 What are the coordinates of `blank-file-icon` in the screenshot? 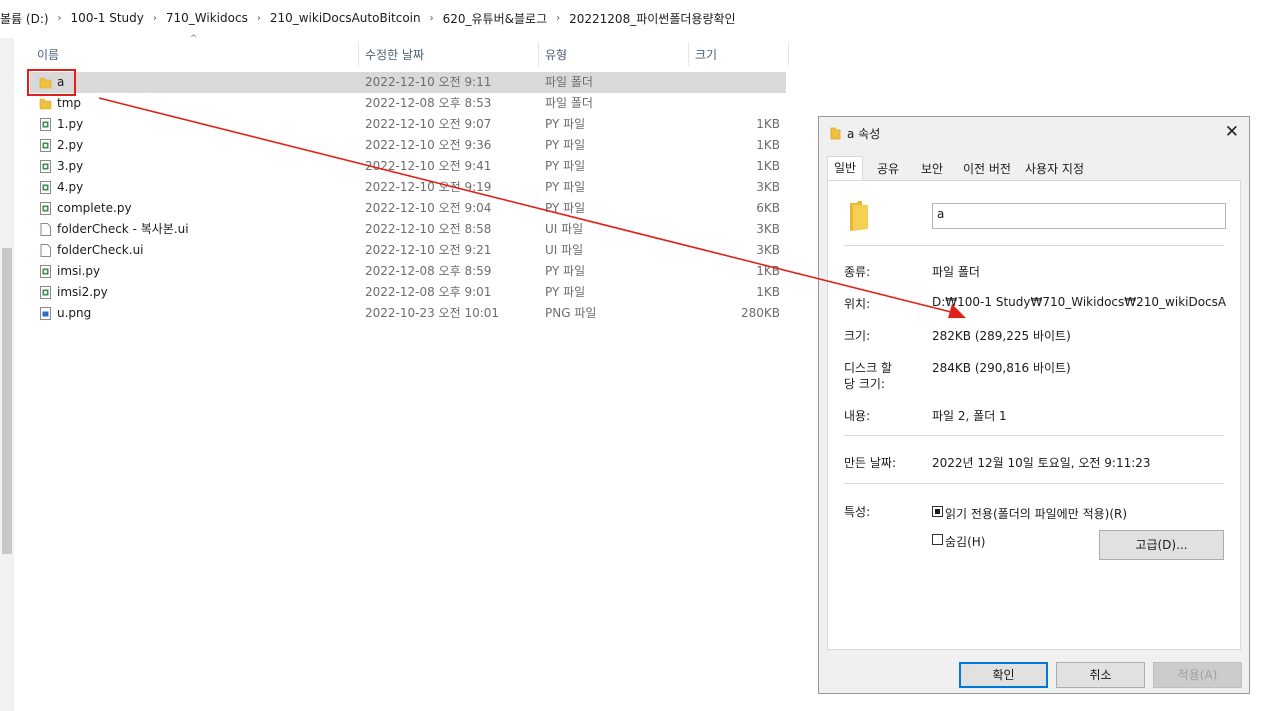 It's located at (45, 229).